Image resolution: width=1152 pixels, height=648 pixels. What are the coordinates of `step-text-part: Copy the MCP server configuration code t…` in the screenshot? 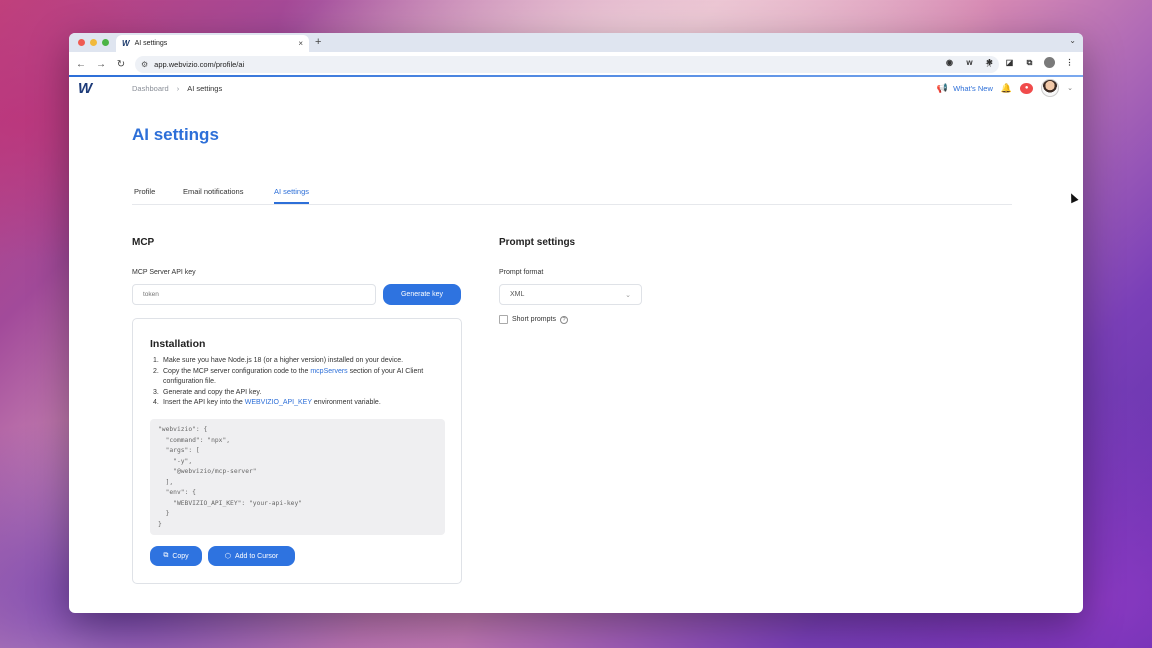 It's located at (237, 371).